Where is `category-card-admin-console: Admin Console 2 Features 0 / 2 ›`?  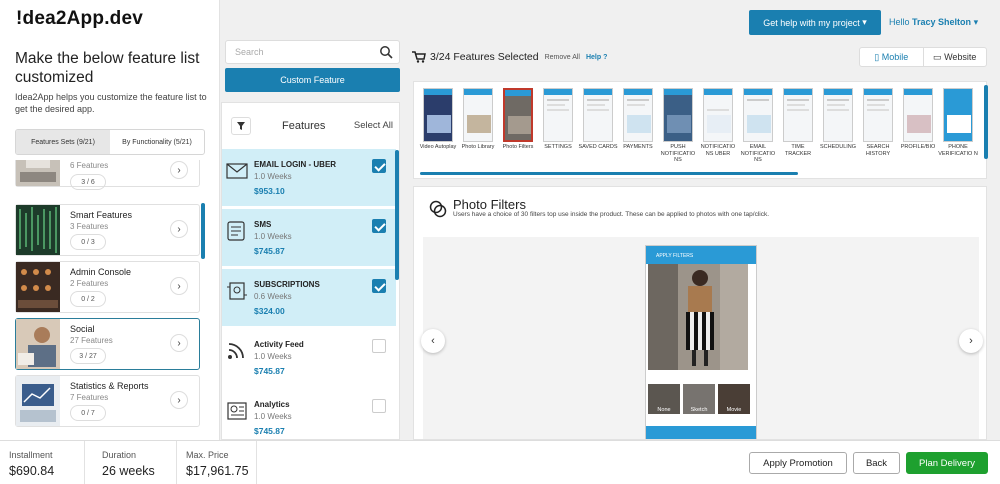 category-card-admin-console: Admin Console 2 Features 0 / 2 › is located at coordinates (107, 287).